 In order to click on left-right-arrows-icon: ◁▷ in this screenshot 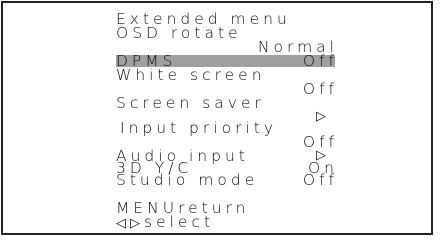, I will do `click(130, 223)`.